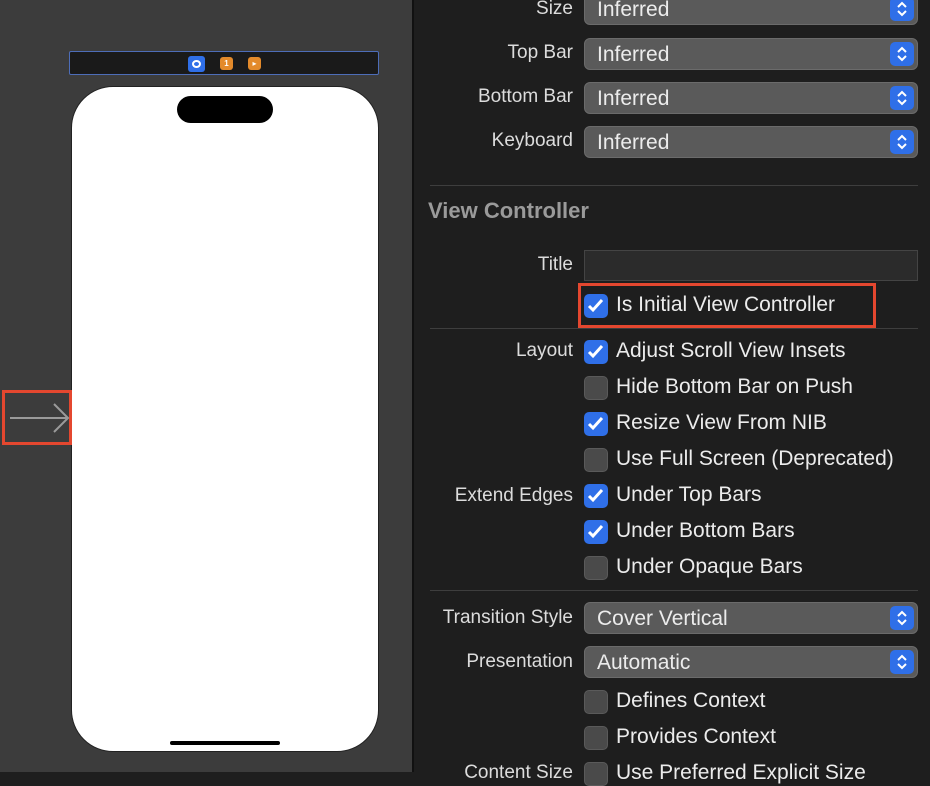  What do you see at coordinates (751, 618) in the screenshot?
I see `transition-style-popup: Cover Vertical` at bounding box center [751, 618].